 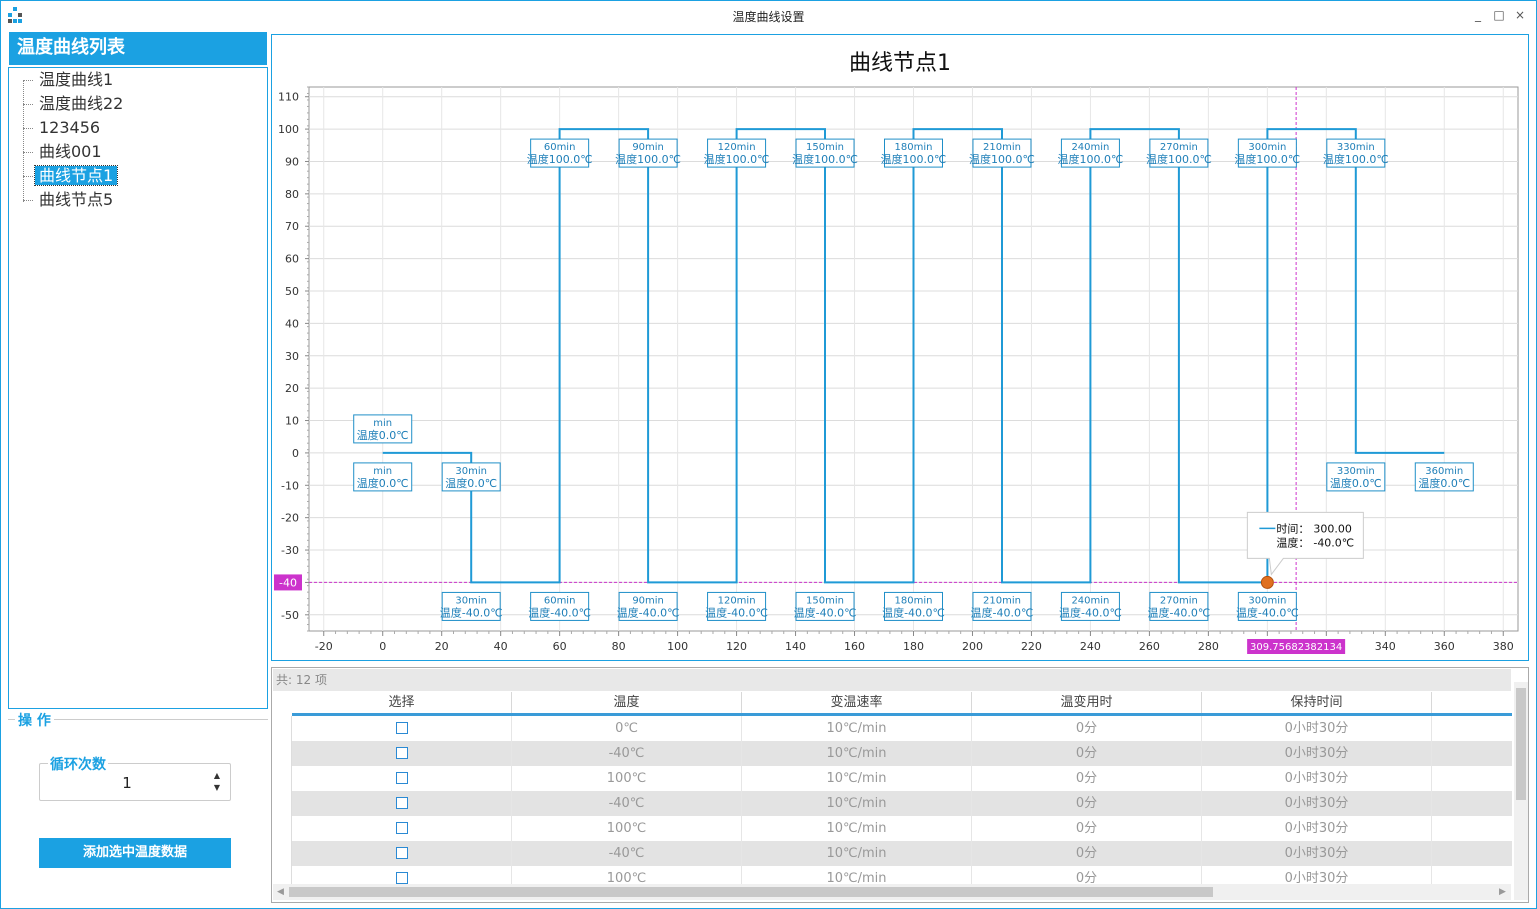 What do you see at coordinates (70, 200) in the screenshot?
I see `tree-item-curve-node-5: 曲线节点5` at bounding box center [70, 200].